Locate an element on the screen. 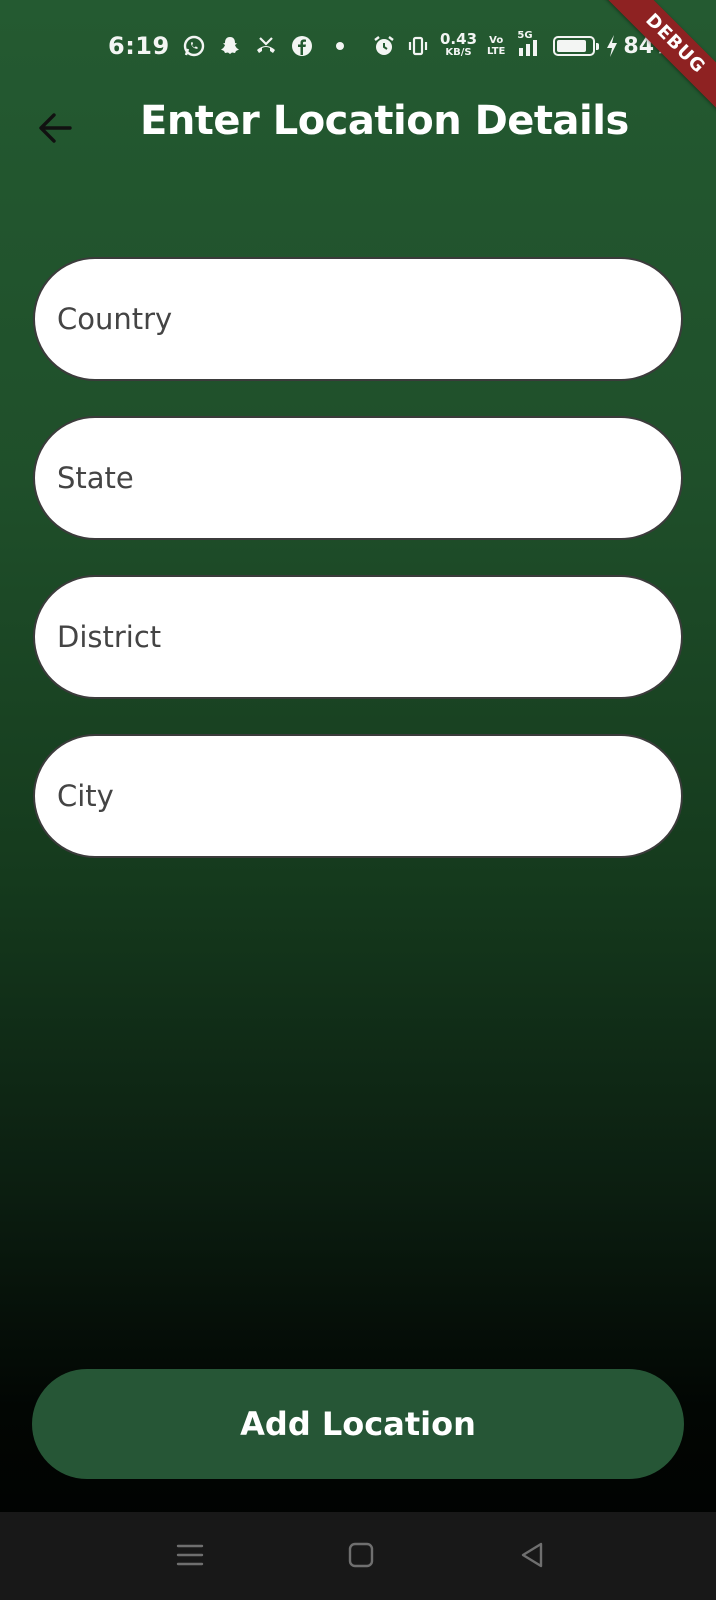  network-speed: 0.43 KB/S is located at coordinates (459, 44).